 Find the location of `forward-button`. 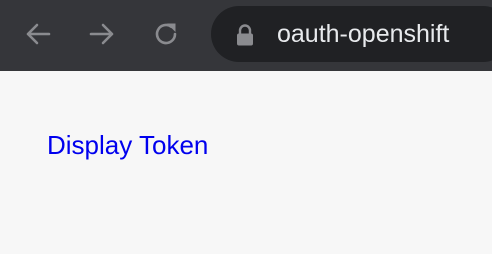

forward-button is located at coordinates (102, 34).